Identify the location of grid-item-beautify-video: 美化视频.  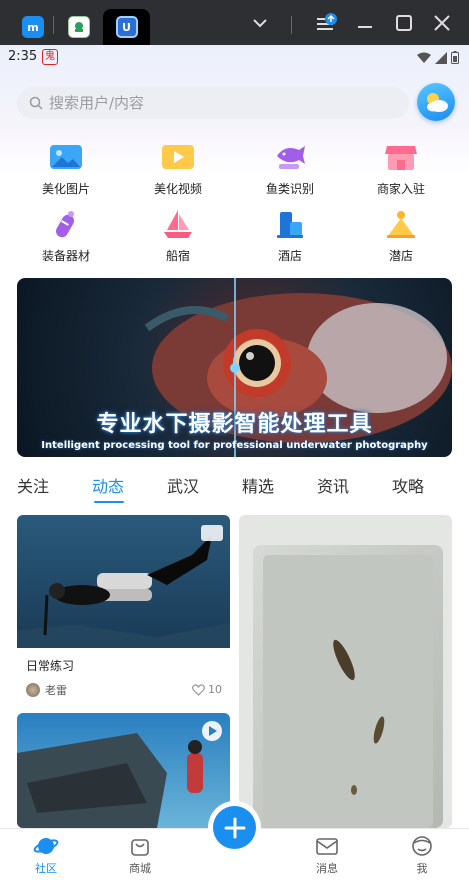
(178, 169).